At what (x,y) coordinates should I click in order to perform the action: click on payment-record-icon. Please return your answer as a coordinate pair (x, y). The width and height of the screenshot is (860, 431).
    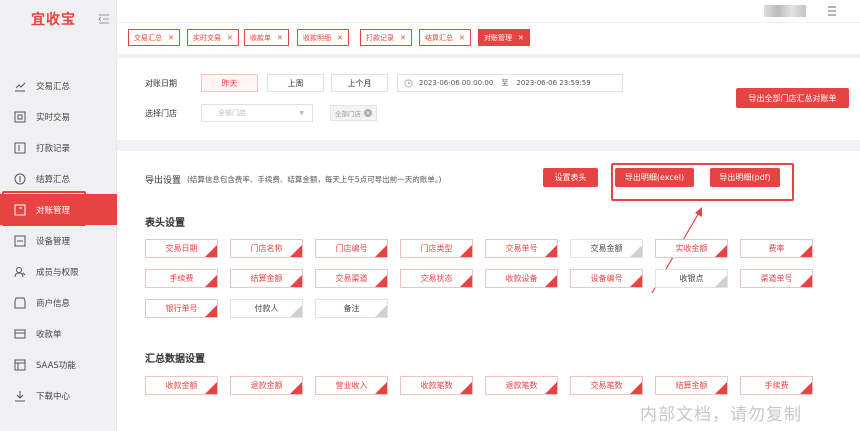
    Looking at the image, I should click on (20, 148).